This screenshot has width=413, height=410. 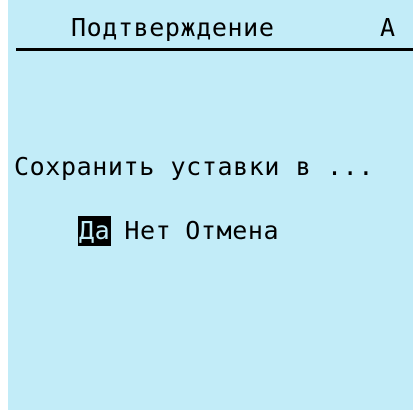 I want to click on screen-header: Подтверждение А, so click(x=210, y=28).